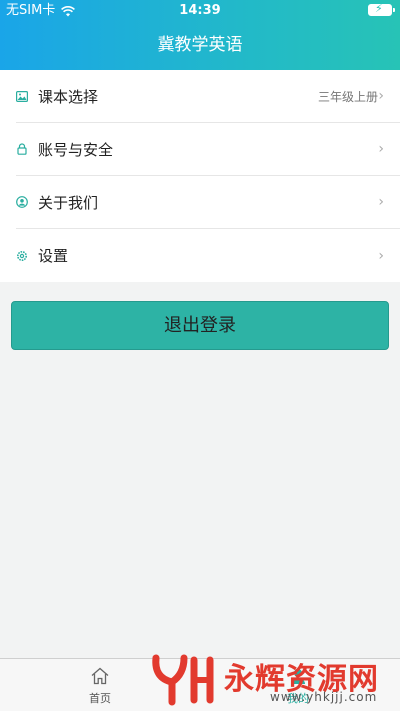 This screenshot has width=400, height=711. What do you see at coordinates (100, 686) in the screenshot?
I see `tab-home: 首页` at bounding box center [100, 686].